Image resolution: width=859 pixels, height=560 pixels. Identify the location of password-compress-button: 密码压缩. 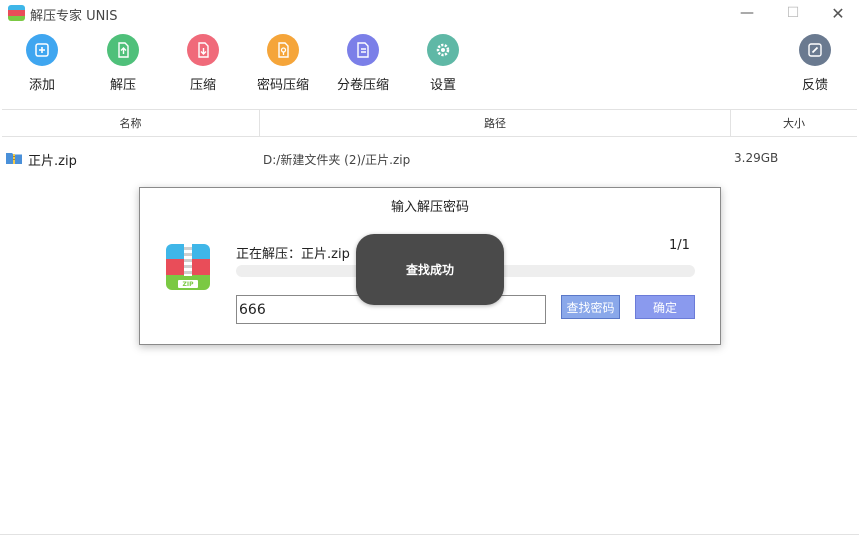
(283, 63).